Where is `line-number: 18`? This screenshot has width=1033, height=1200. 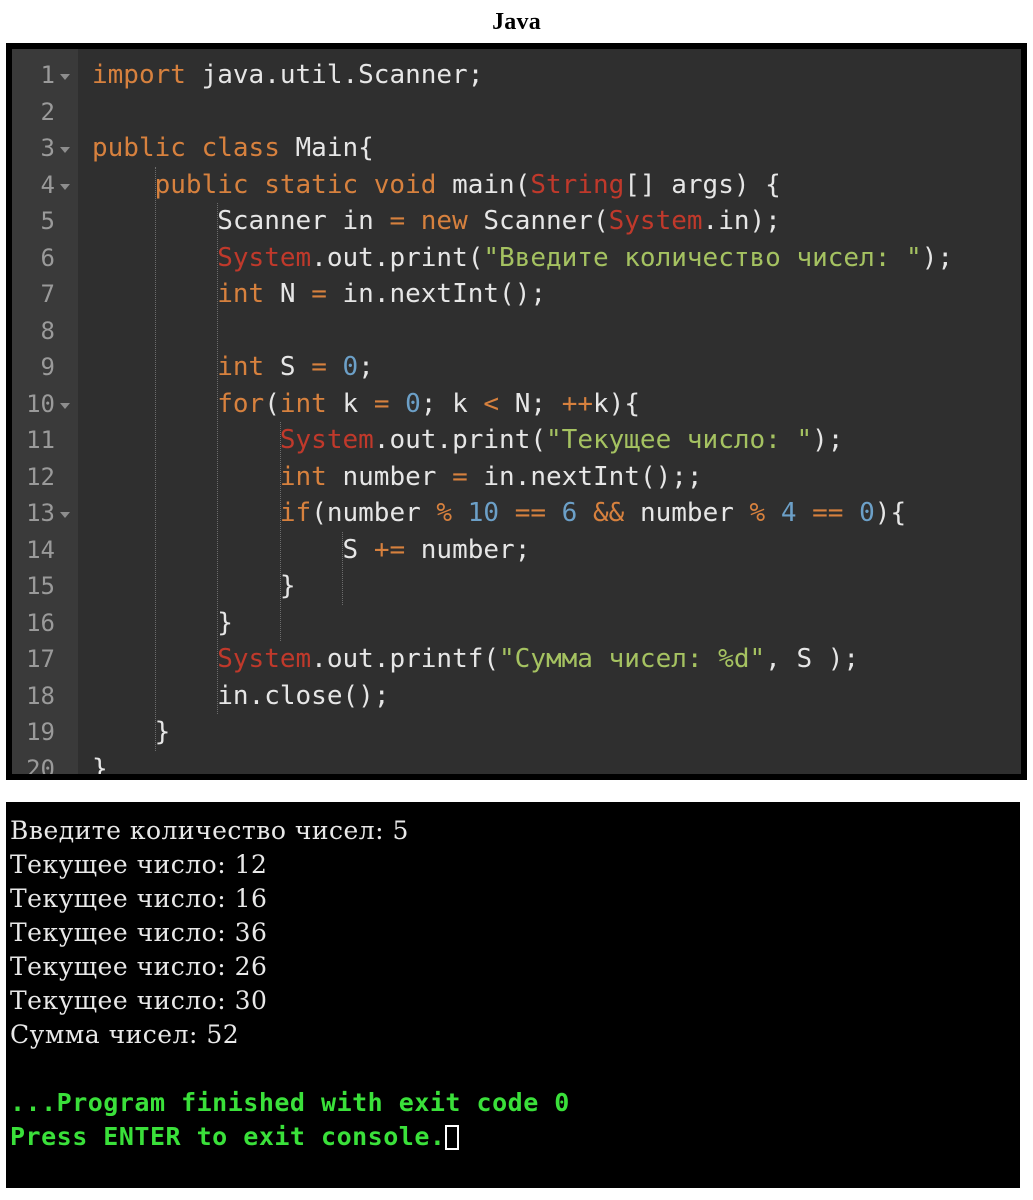
line-number: 18 is located at coordinates (40, 695).